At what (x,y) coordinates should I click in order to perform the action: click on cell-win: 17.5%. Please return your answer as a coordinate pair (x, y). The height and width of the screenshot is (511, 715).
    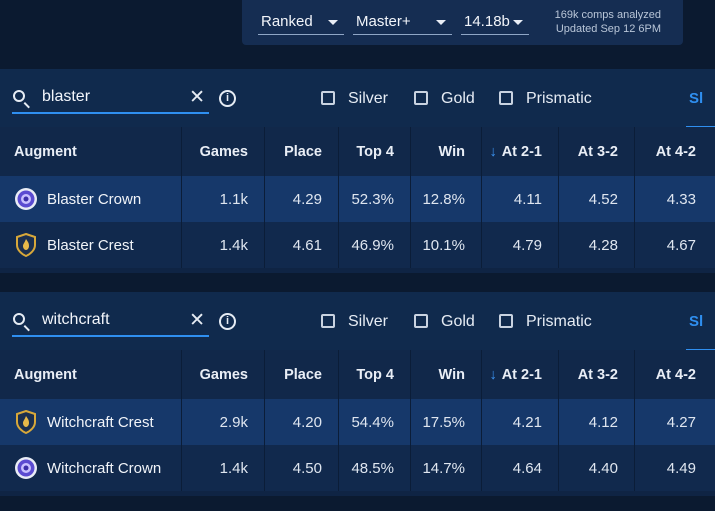
    Looking at the image, I should click on (445, 422).